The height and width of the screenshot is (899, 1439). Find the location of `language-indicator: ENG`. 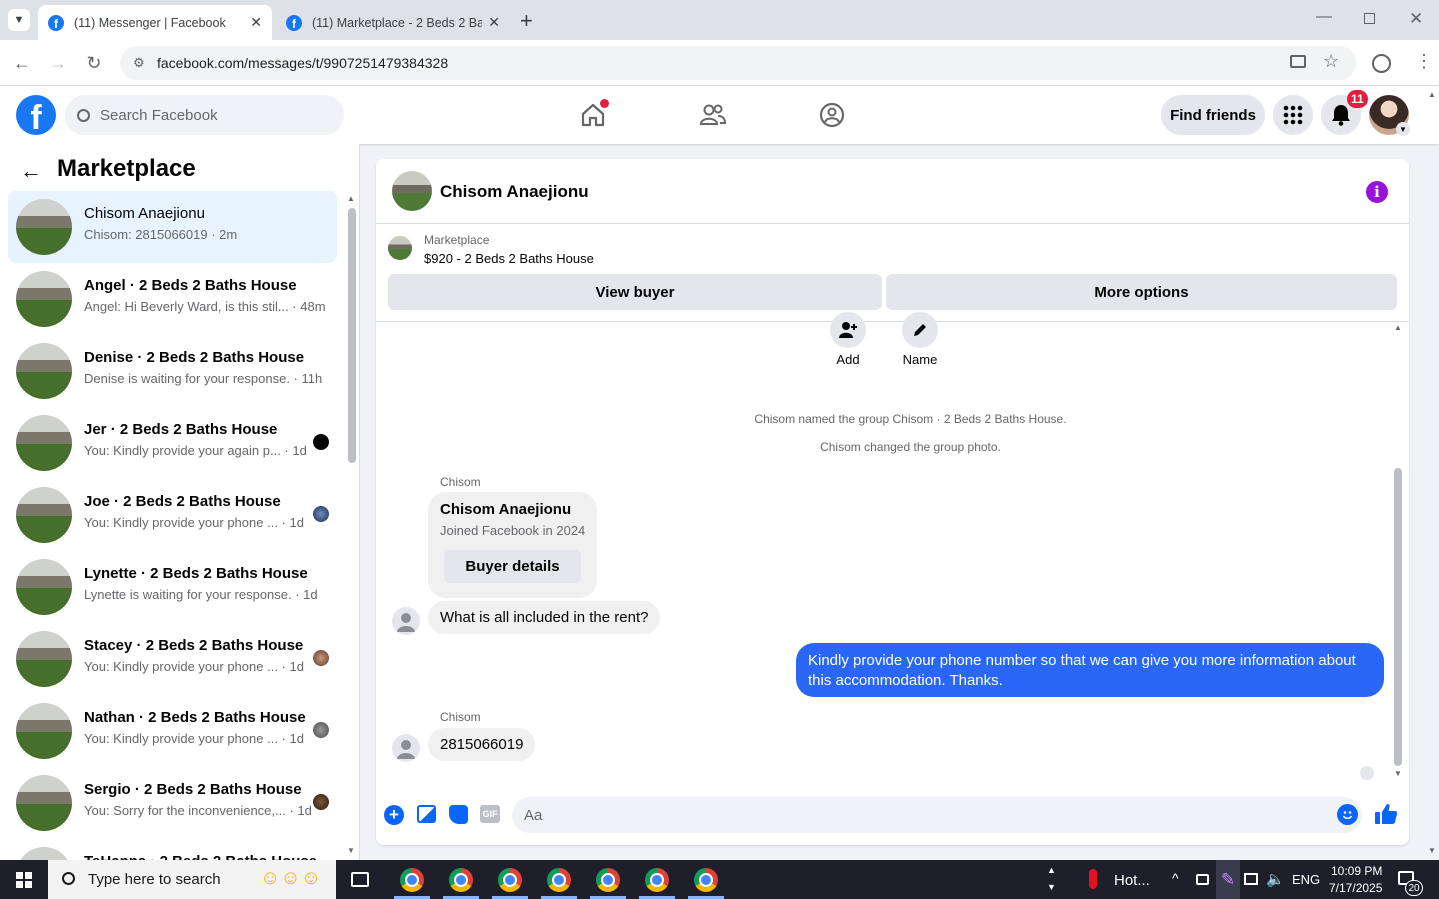

language-indicator: ENG is located at coordinates (1306, 879).